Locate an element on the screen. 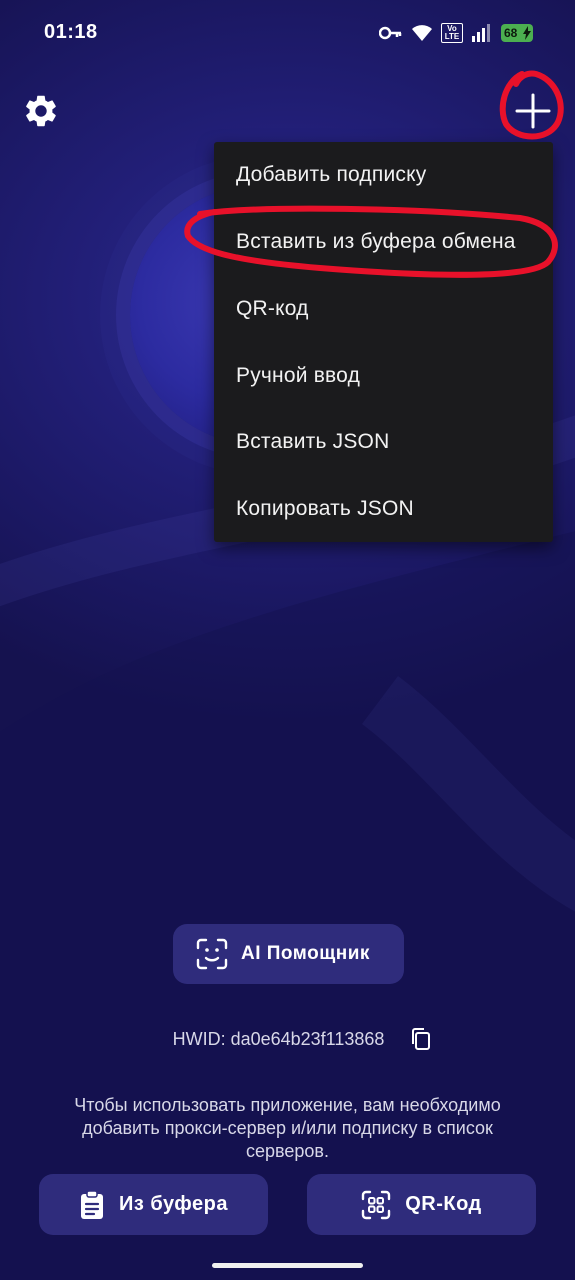 This screenshot has height=1280, width=575. face-scan-icon is located at coordinates (212, 954).